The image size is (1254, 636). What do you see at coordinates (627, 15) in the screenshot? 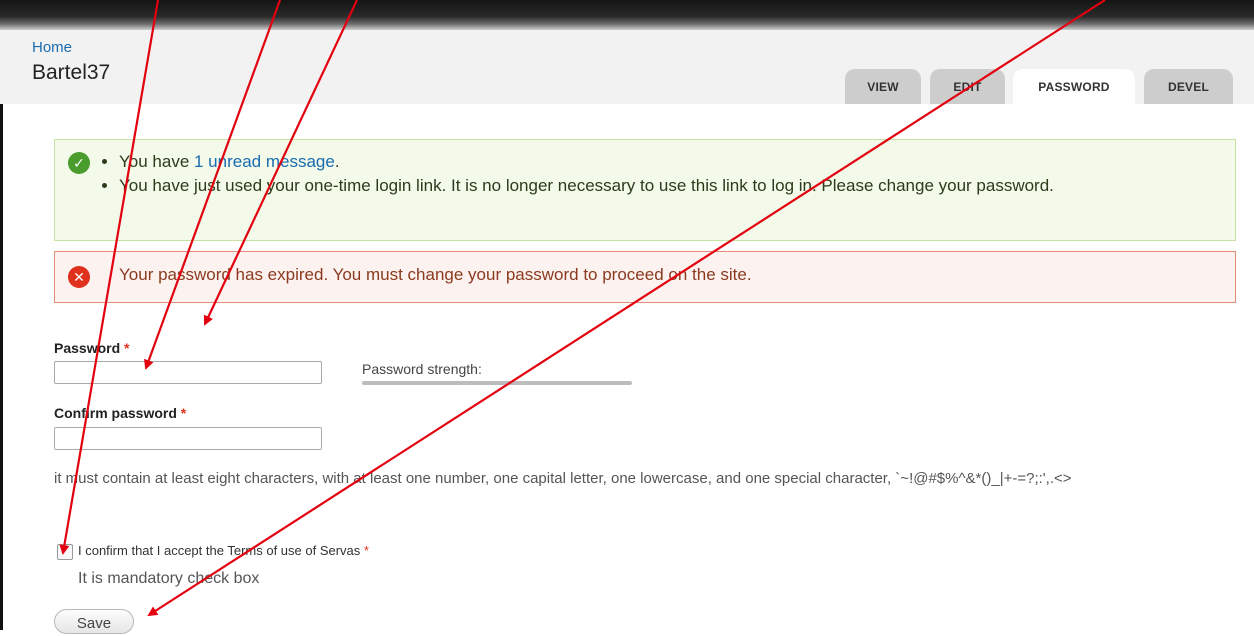
I see `top-toolbar` at bounding box center [627, 15].